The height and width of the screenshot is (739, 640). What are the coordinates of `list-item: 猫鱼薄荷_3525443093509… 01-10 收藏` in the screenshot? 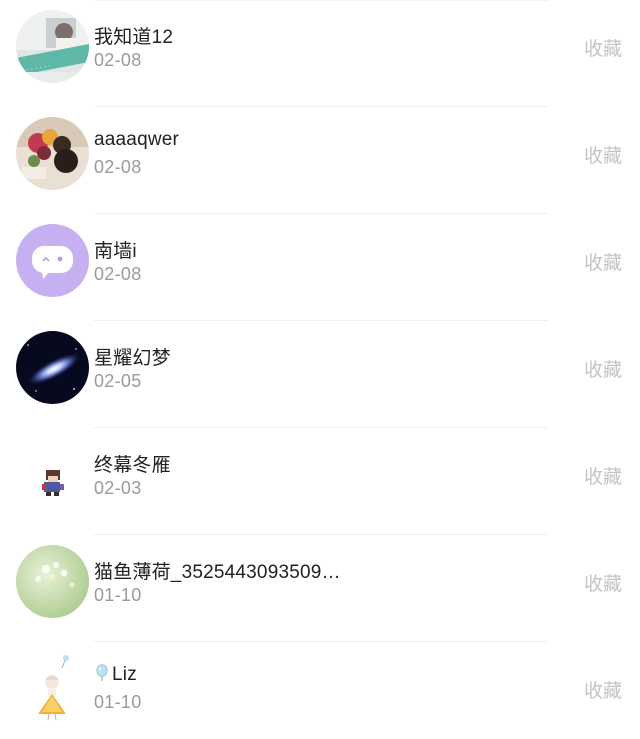 It's located at (320, 588).